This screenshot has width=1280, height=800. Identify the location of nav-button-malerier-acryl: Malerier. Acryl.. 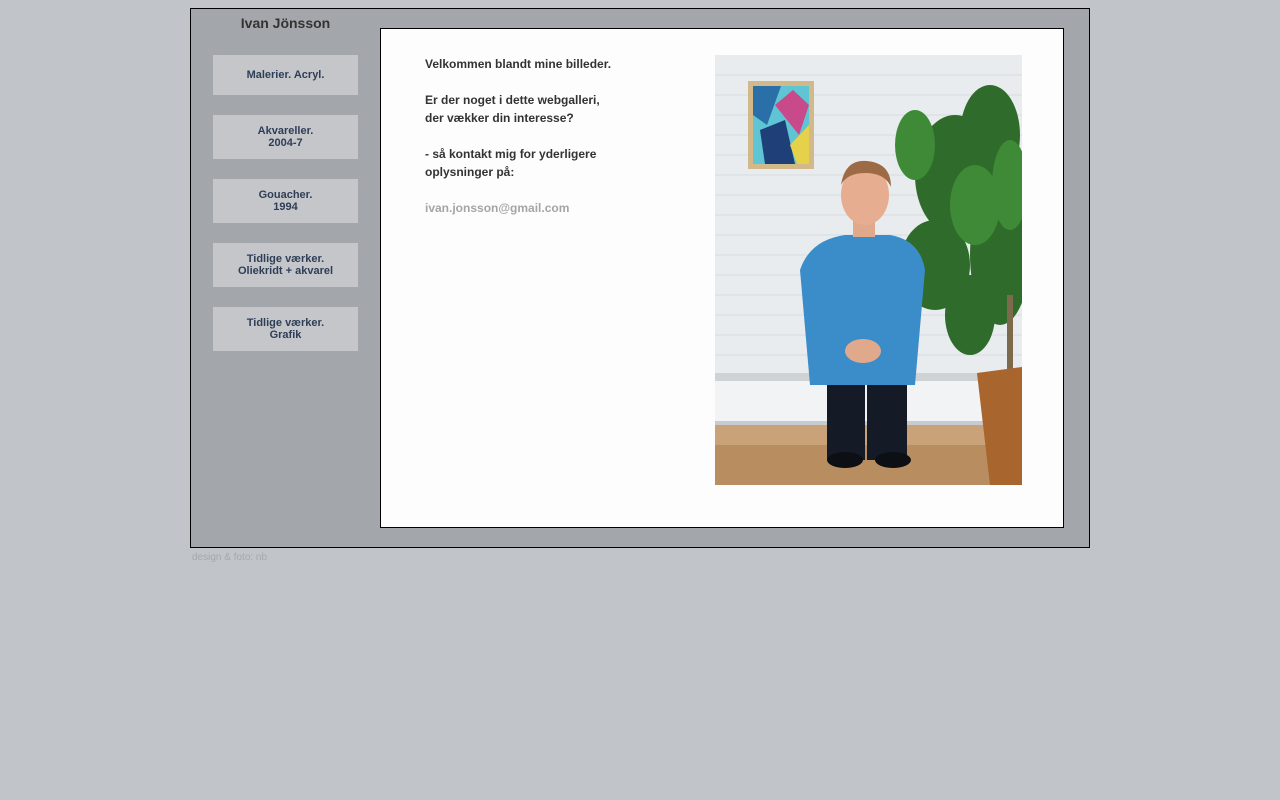
(285, 75).